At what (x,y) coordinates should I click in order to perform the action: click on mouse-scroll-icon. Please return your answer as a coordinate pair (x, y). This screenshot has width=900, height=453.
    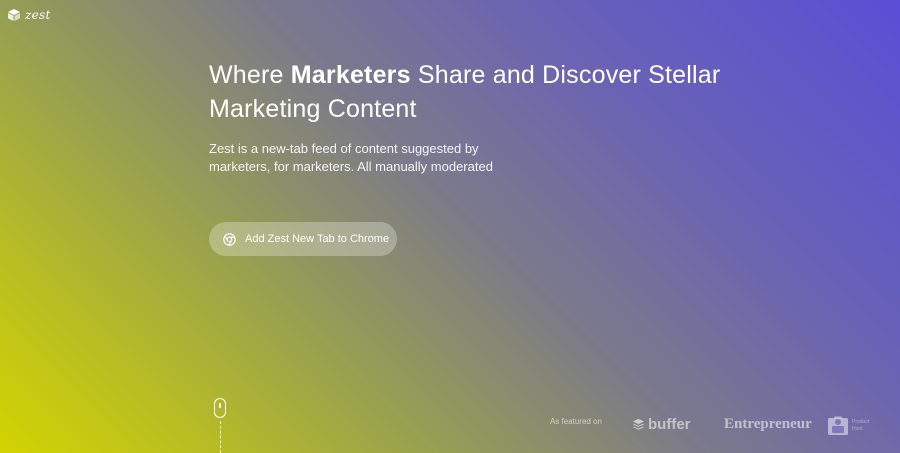
    Looking at the image, I should click on (220, 408).